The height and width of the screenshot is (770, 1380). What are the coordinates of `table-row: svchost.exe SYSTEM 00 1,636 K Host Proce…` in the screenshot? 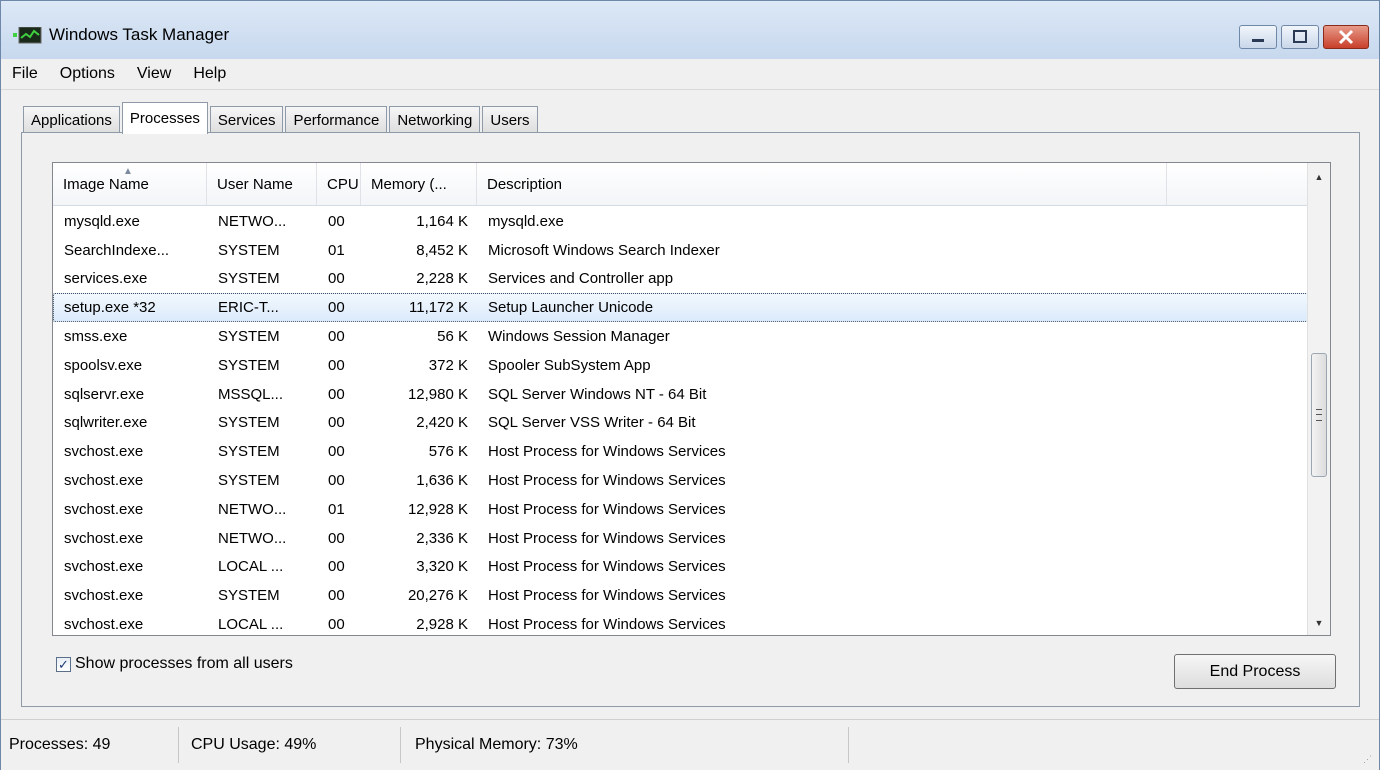 It's located at (681, 480).